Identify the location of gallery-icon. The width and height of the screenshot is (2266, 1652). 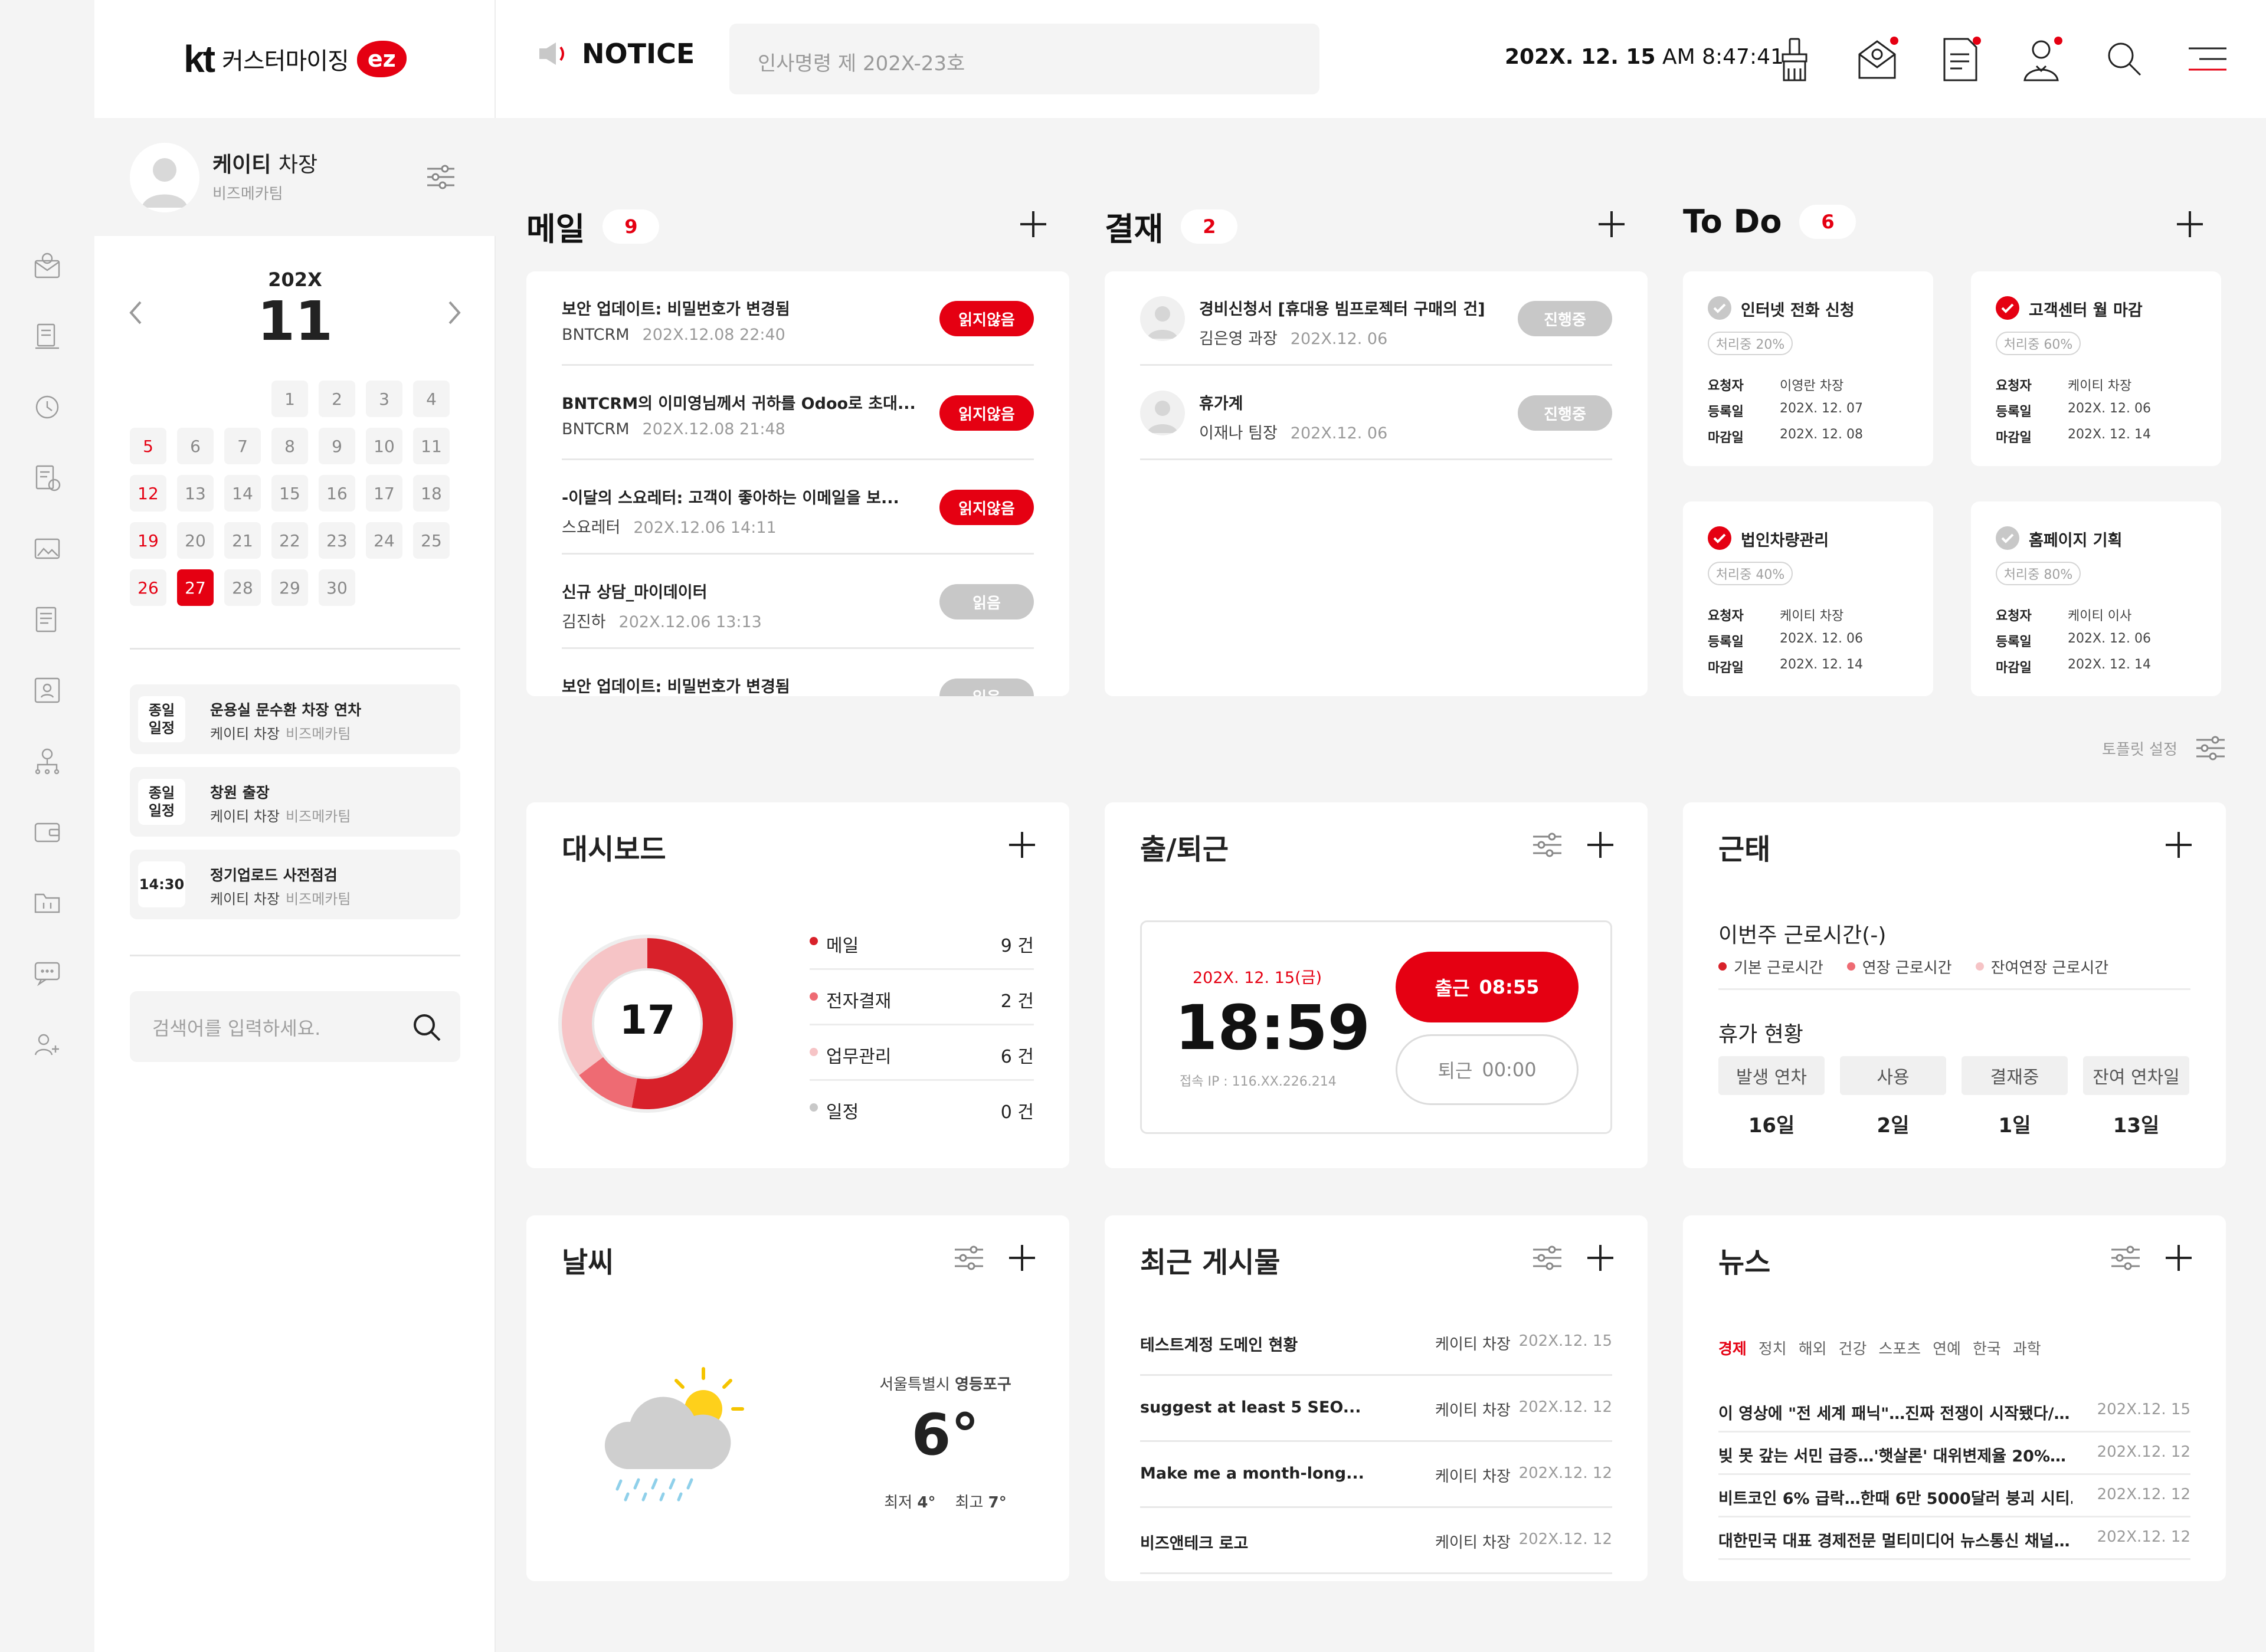
(47, 548).